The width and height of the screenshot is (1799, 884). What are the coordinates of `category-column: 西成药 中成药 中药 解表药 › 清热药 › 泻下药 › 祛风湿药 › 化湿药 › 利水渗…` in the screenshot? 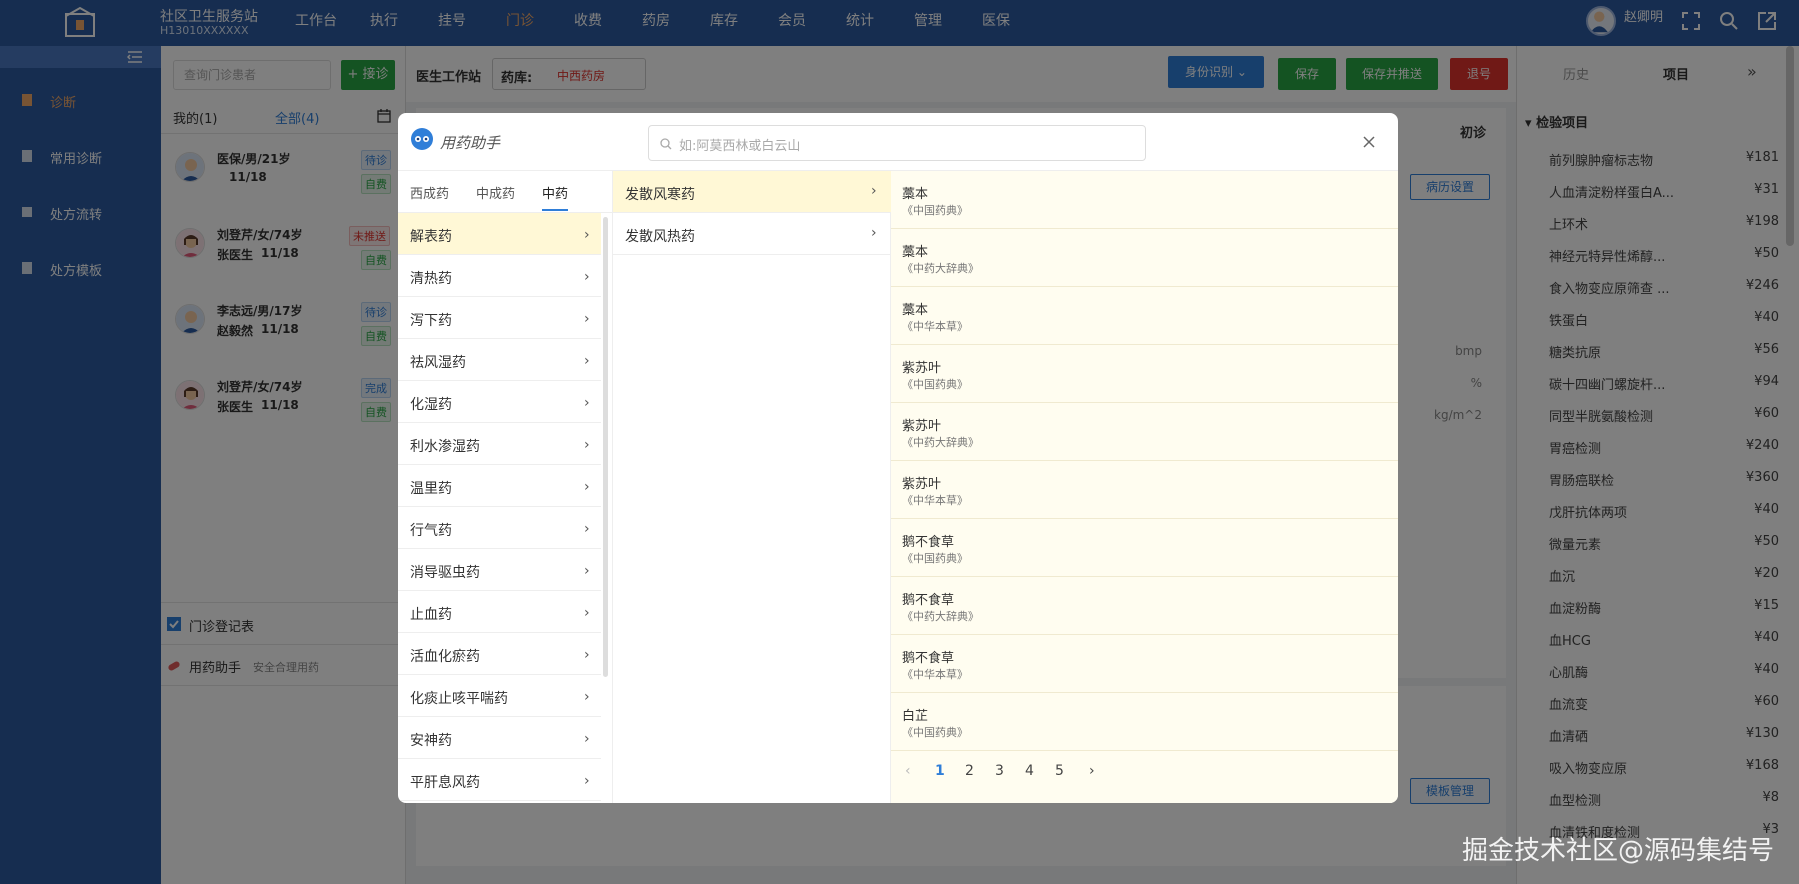 It's located at (505, 487).